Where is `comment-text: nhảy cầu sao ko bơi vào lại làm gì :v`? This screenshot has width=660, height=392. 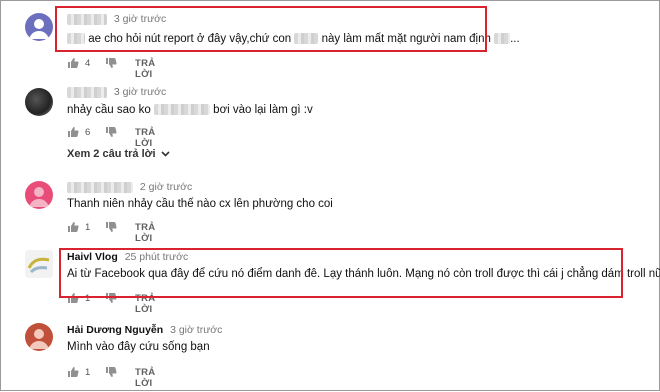
comment-text: nhảy cầu sao ko bơi vào lại làm gì :v is located at coordinates (190, 110).